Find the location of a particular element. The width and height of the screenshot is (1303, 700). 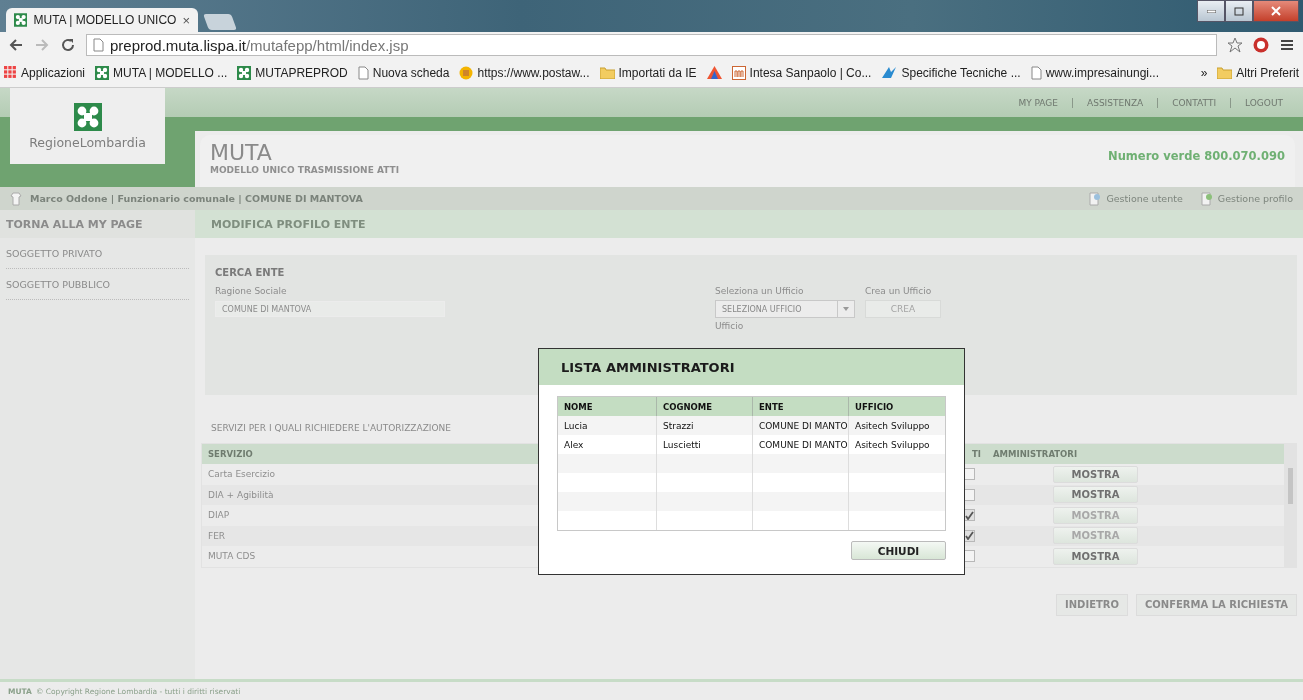

field-label: Crea un Ufficio is located at coordinates (898, 291).